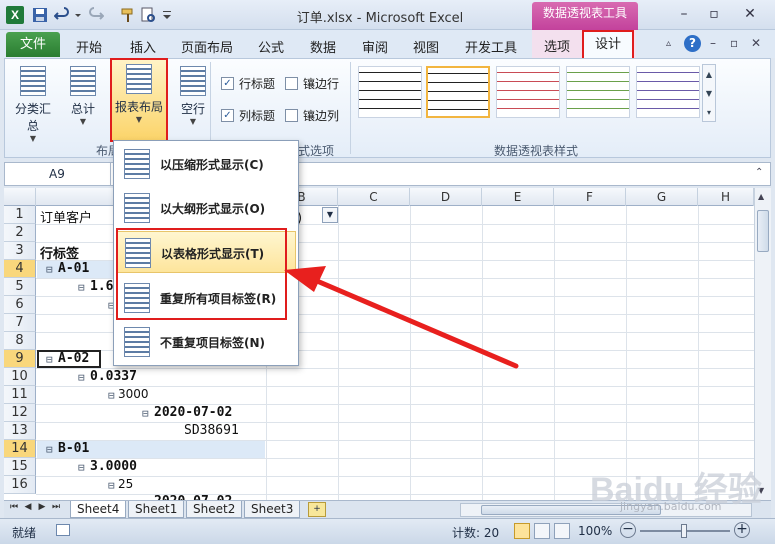  Describe the element at coordinates (20, 377) in the screenshot. I see `row-header: 10` at that location.